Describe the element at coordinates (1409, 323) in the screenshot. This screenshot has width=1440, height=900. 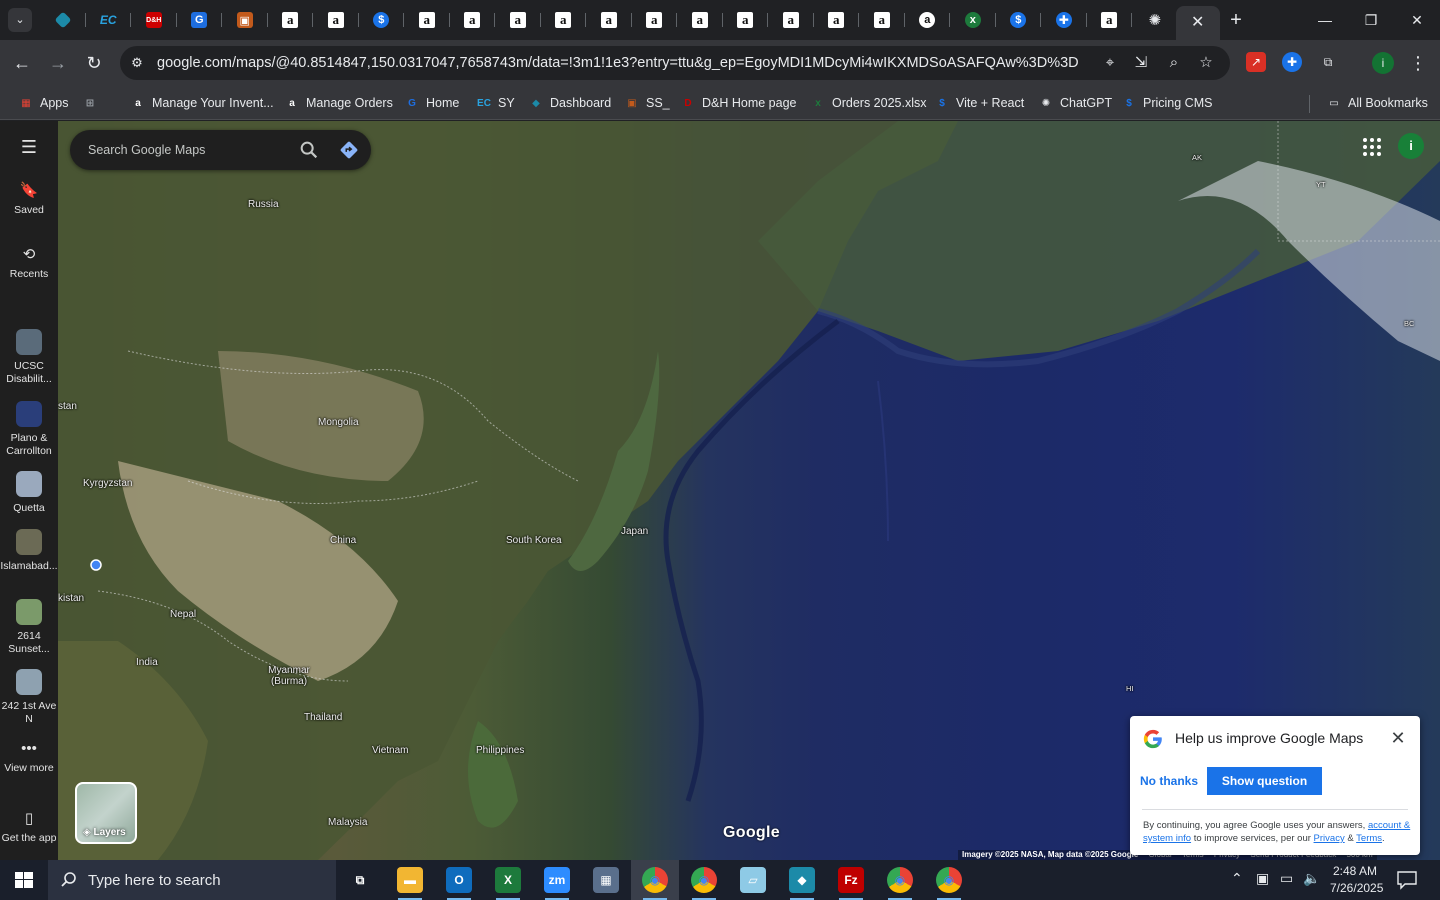
I see `map-place-label: BC` at that location.